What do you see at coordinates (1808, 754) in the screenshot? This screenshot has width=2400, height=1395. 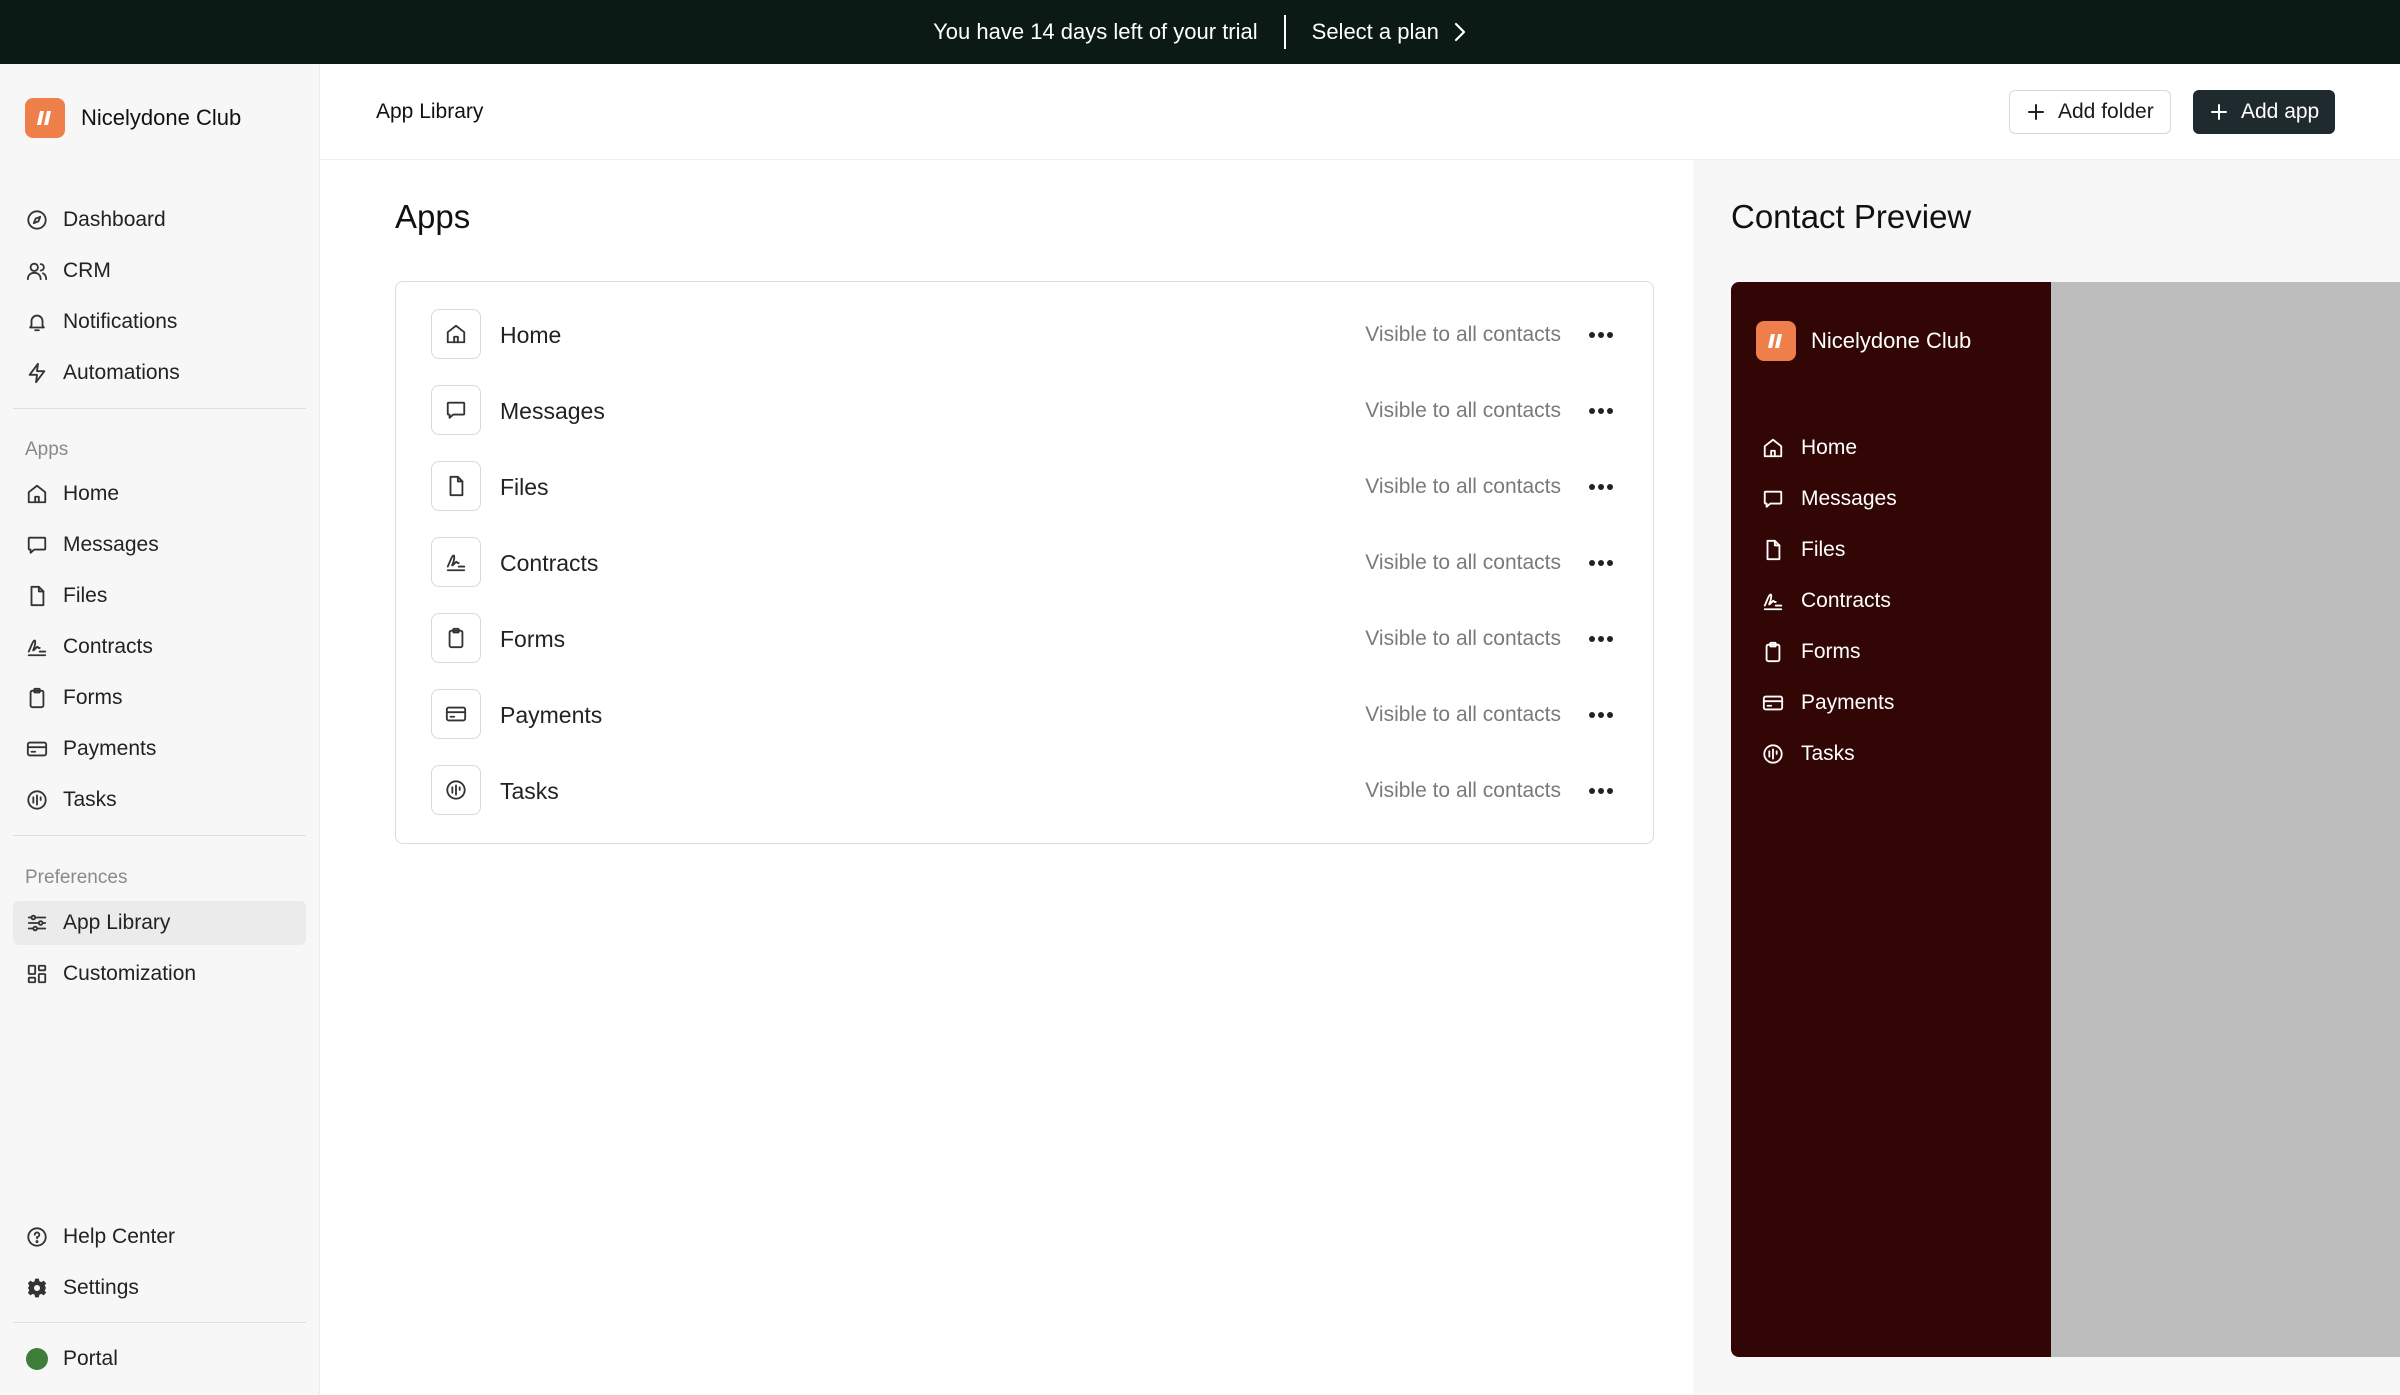 I see `preview-item-tasks: Tasks` at bounding box center [1808, 754].